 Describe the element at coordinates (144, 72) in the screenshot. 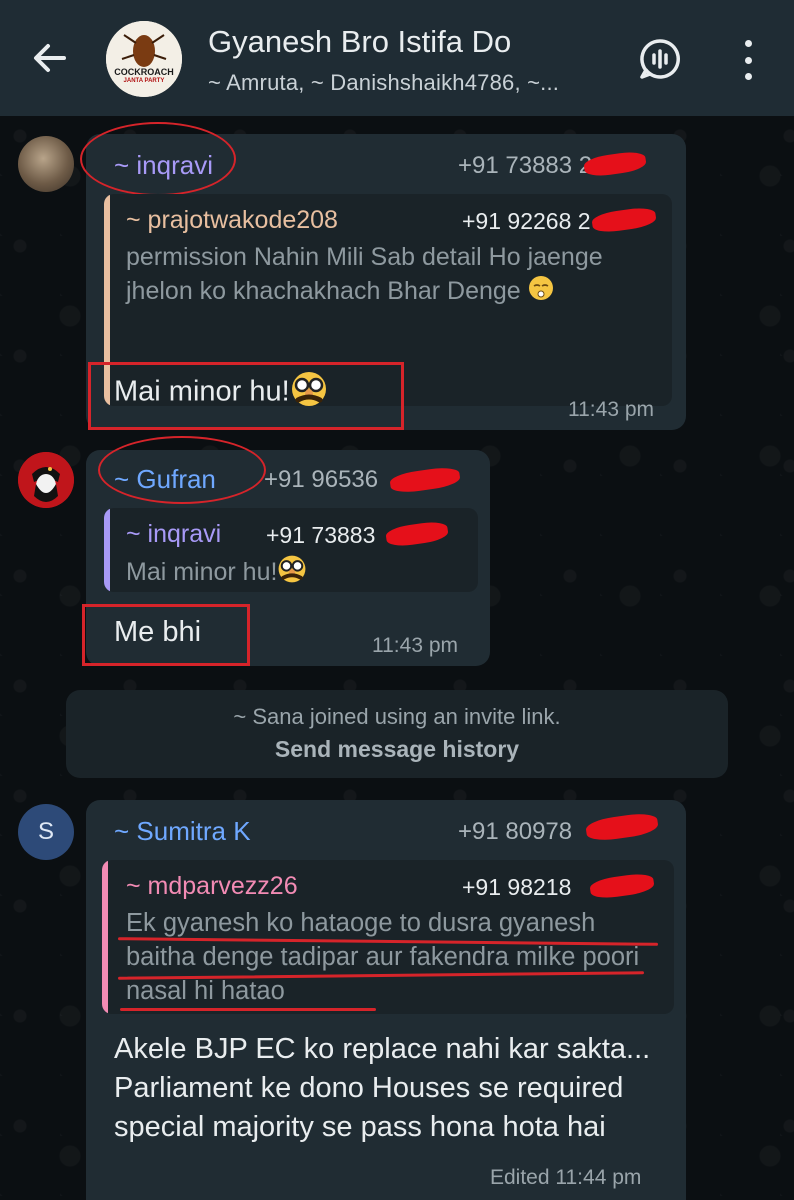

I see `logo-text: COCKROACH` at that location.